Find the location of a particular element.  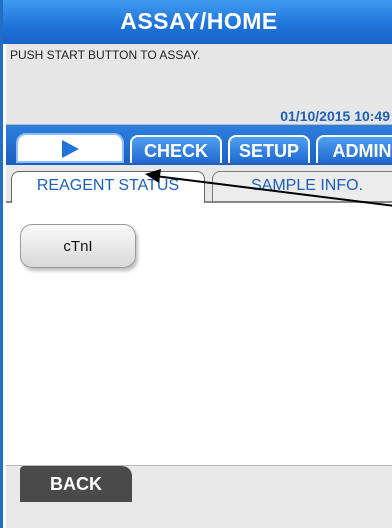

tab-start-assay is located at coordinates (70, 148).